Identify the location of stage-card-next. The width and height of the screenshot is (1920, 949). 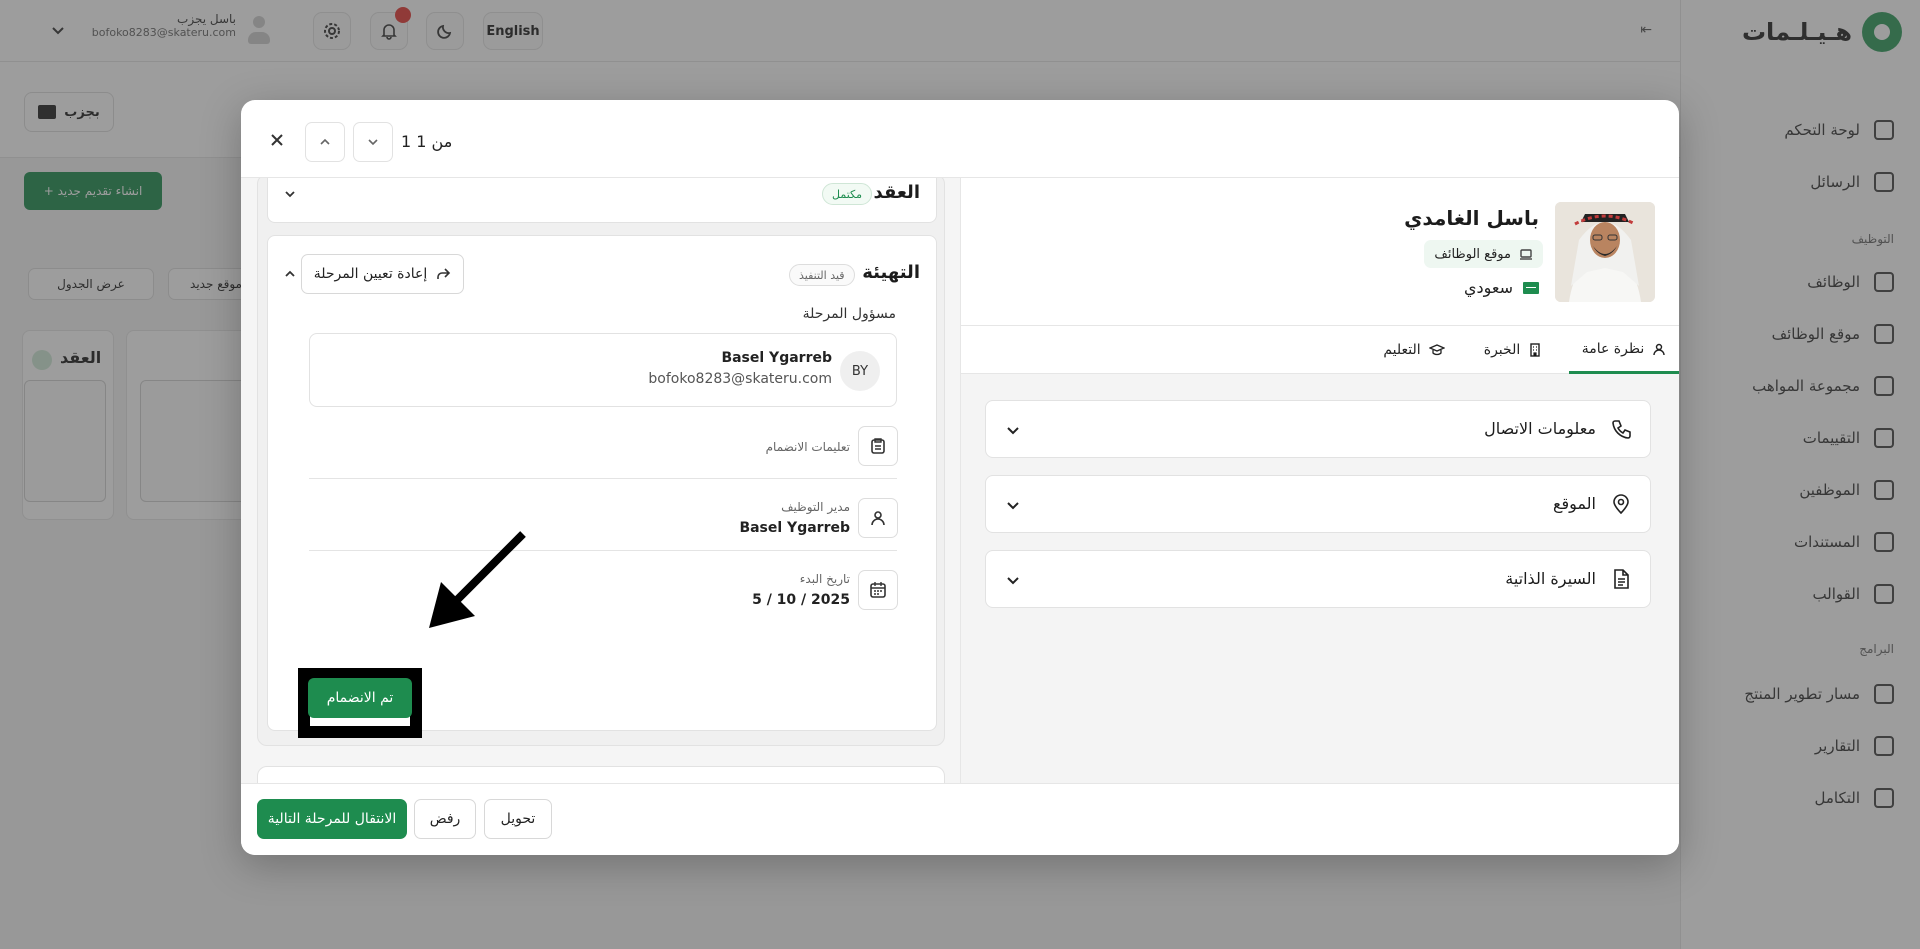
(601, 774).